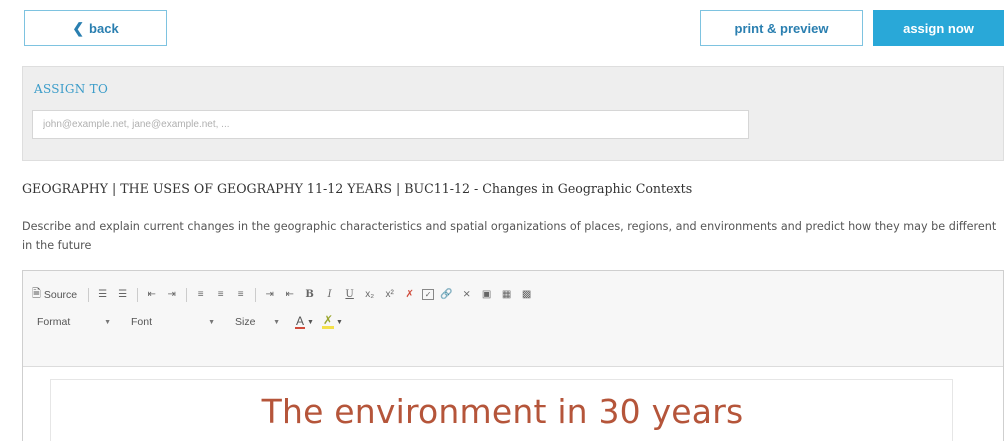  I want to click on remove-format-icon: ✗, so click(409, 294).